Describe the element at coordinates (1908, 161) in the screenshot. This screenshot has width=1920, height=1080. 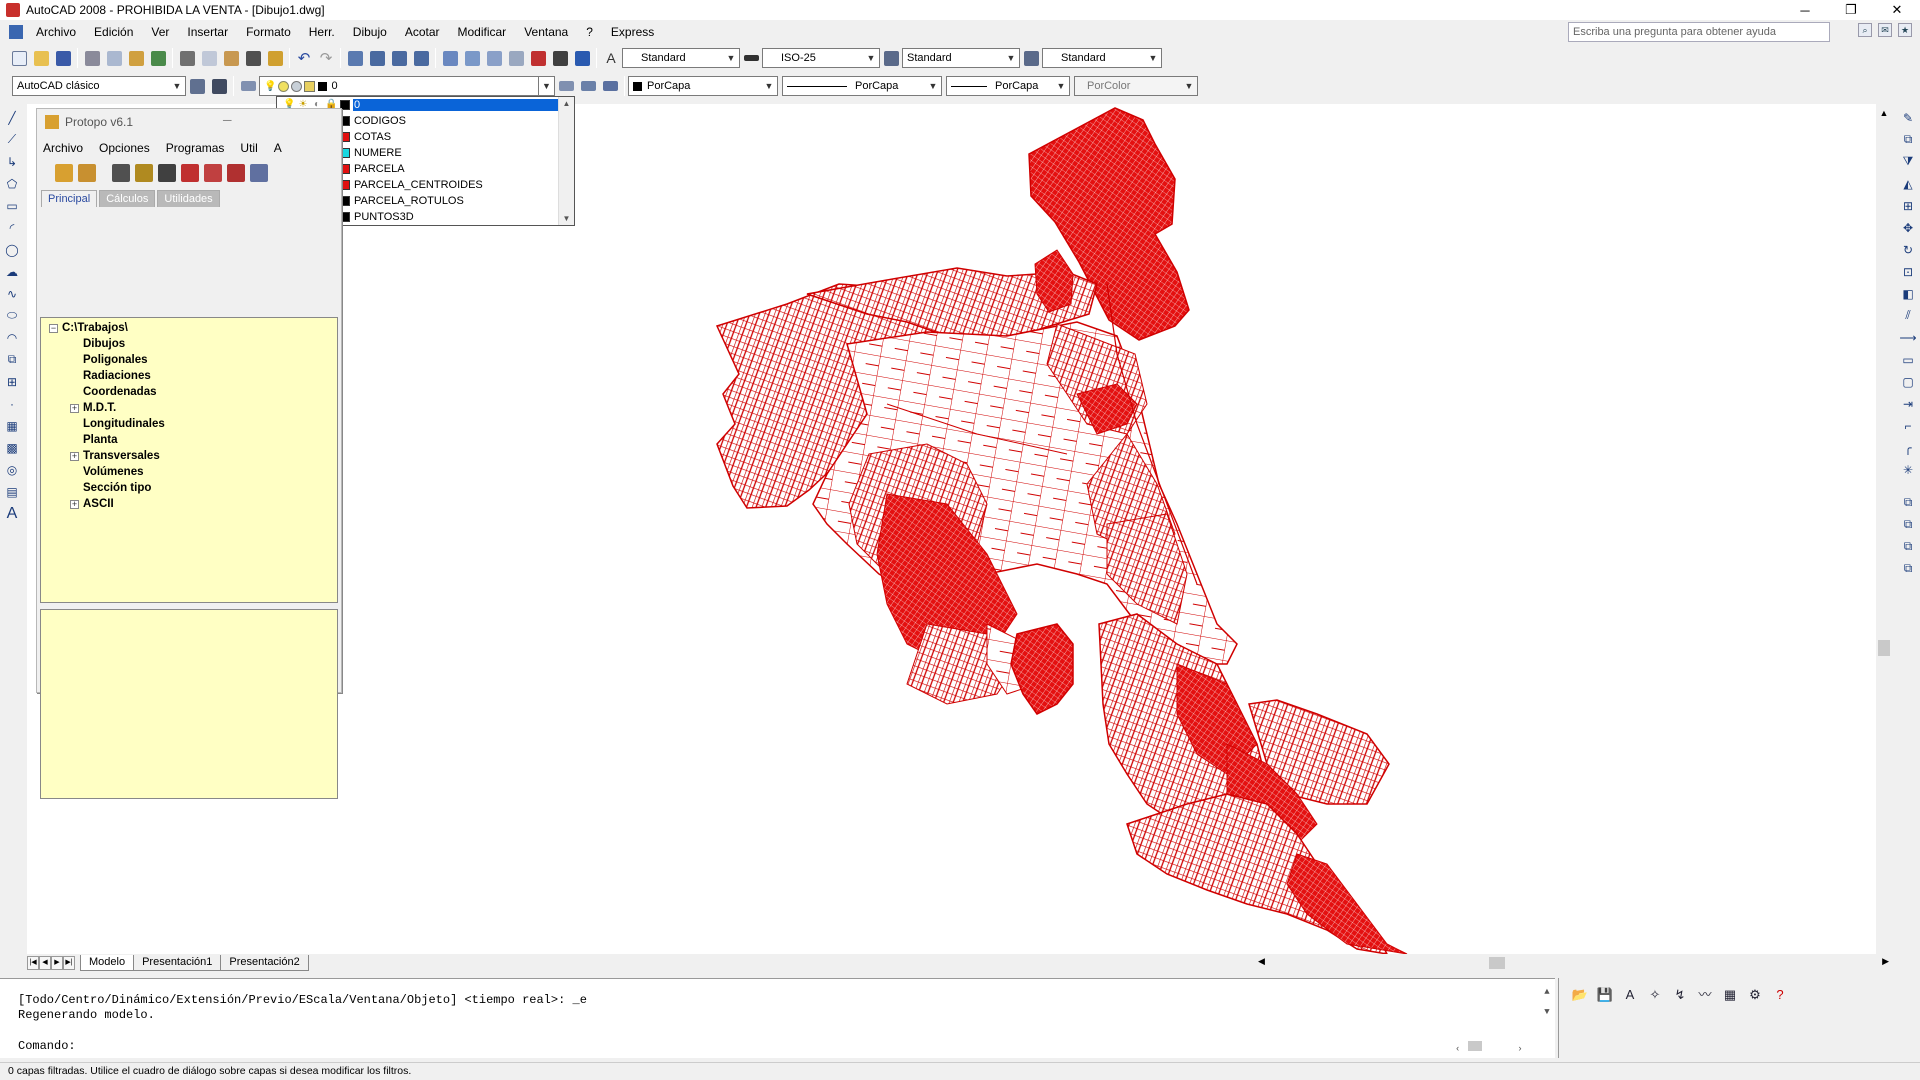
I see `mirror-icon: ⧩` at that location.